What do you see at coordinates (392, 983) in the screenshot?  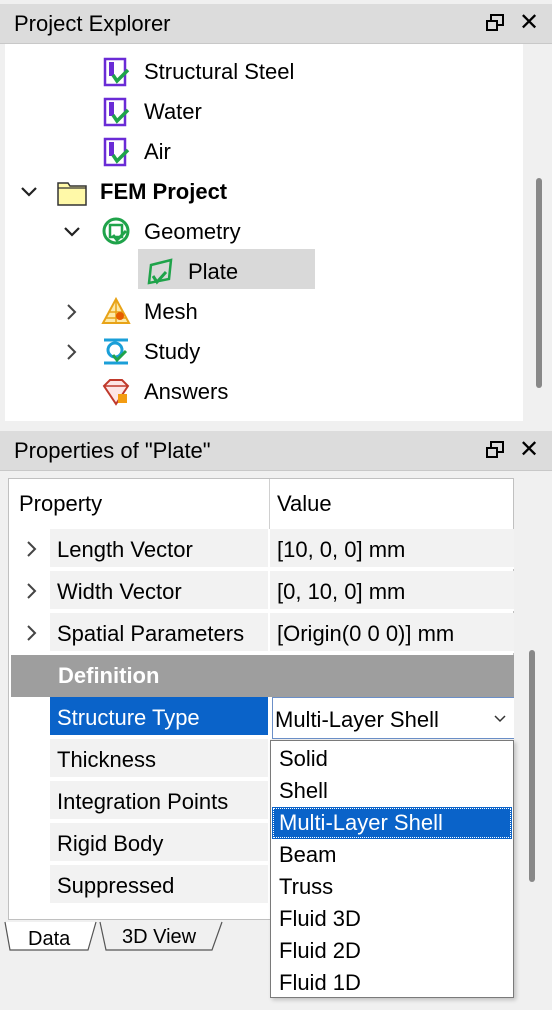 I see `dropdown-option-fluid-1d: Fluid 1D` at bounding box center [392, 983].